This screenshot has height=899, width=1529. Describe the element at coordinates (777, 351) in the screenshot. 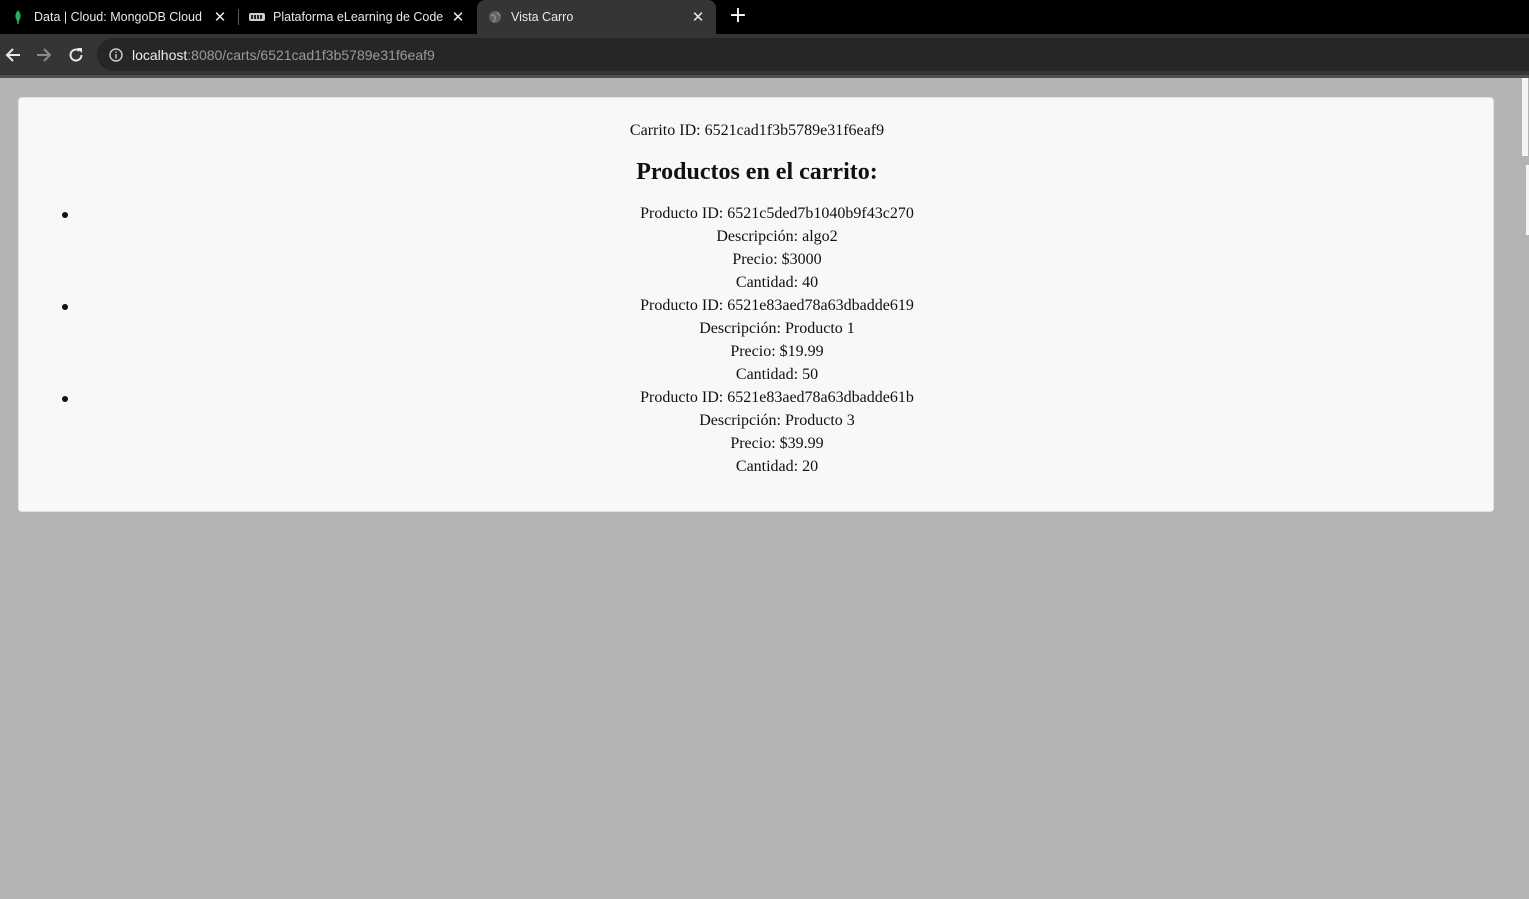

I see `product-price: Precio: $19.99` at that location.